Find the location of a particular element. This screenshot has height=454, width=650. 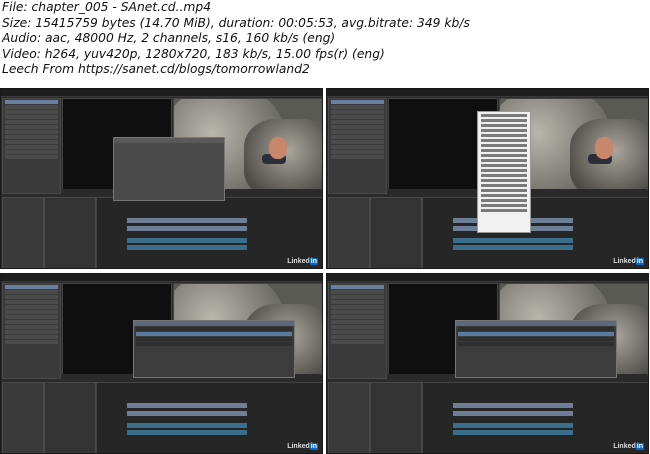

context-menu is located at coordinates (504, 172).